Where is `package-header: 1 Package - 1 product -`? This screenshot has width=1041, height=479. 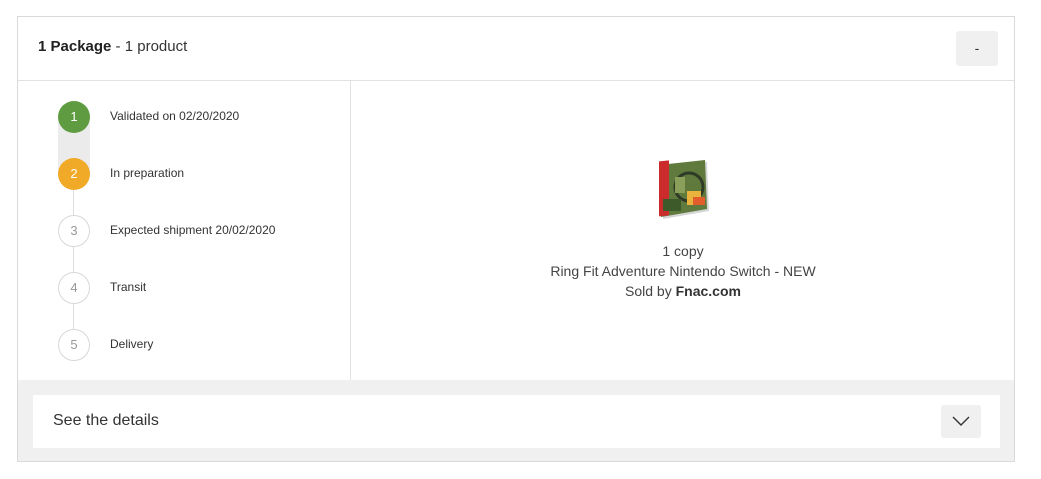 package-header: 1 Package - 1 product - is located at coordinates (516, 49).